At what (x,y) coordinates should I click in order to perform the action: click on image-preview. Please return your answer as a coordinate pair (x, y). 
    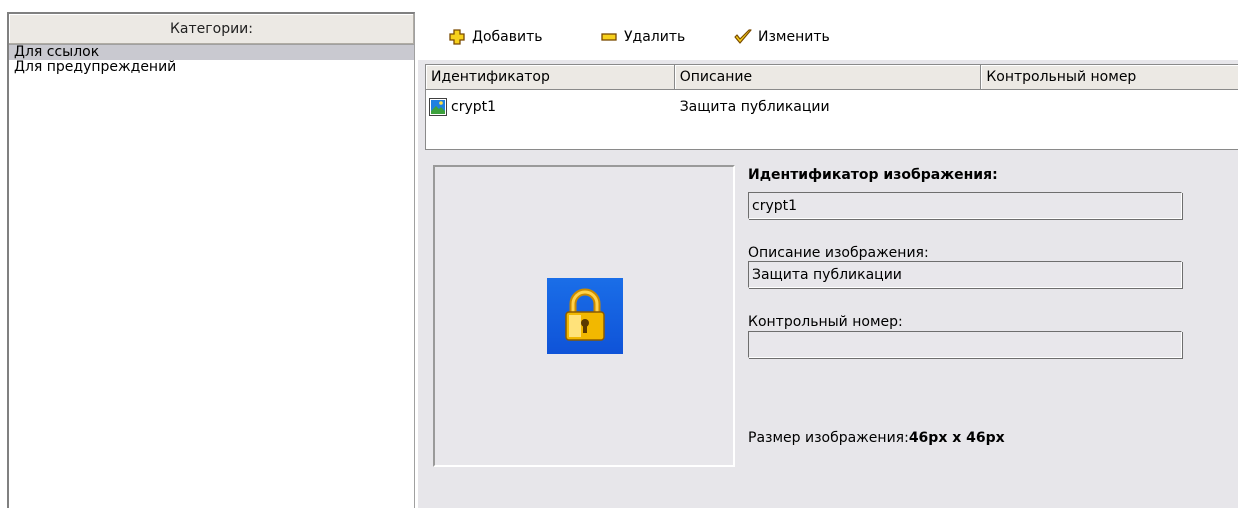
    Looking at the image, I should click on (584, 316).